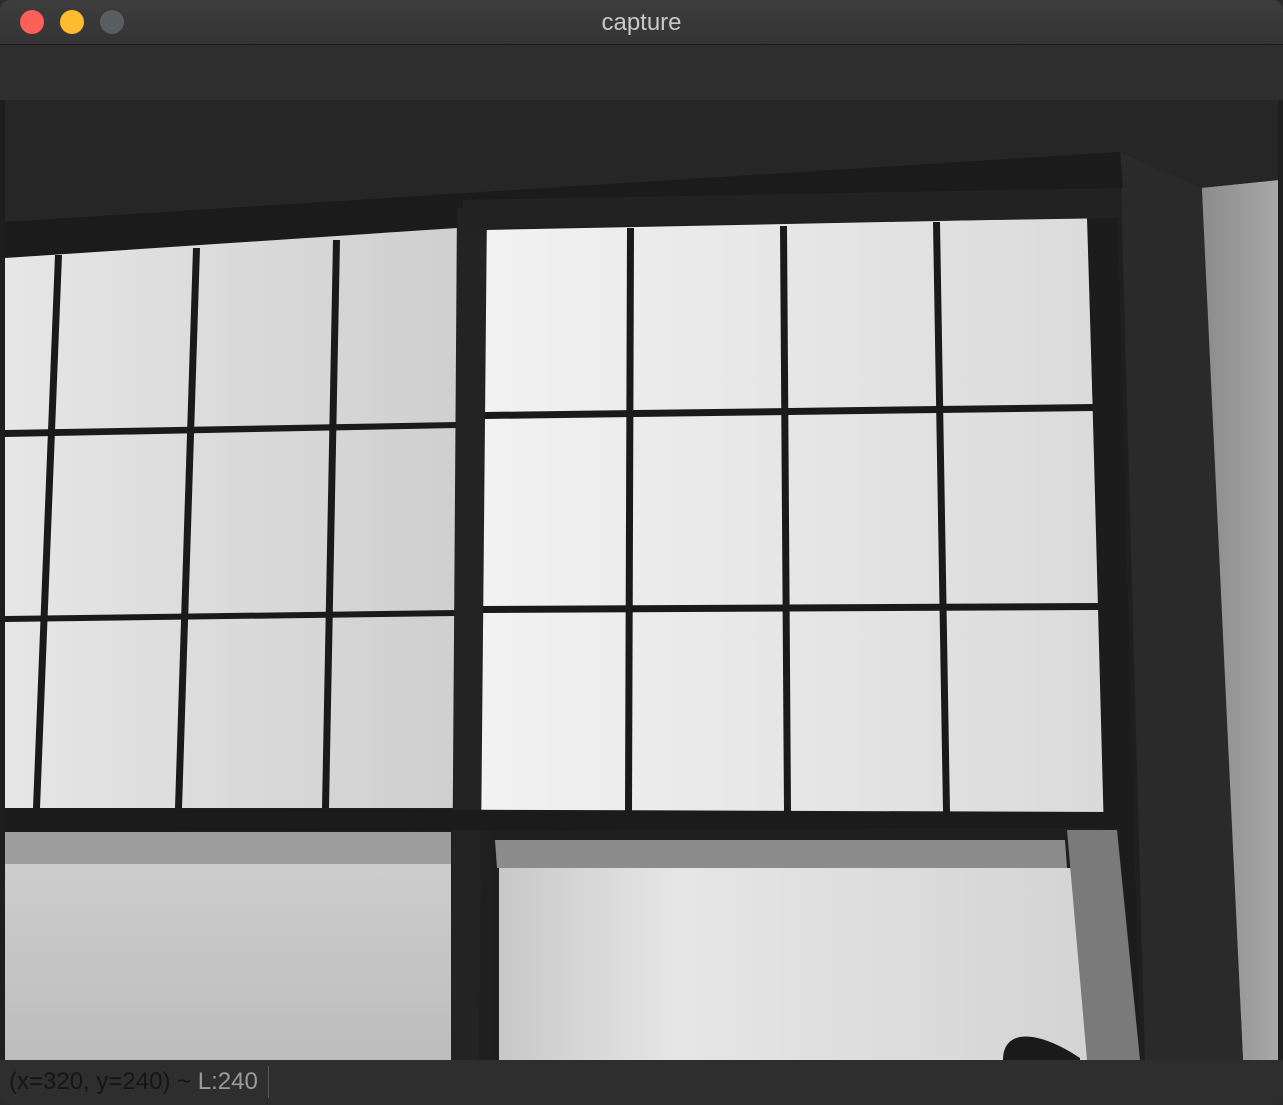  Describe the element at coordinates (100, 1081) in the screenshot. I see `cursor-coordinates: (x=320, y=240) ~` at that location.